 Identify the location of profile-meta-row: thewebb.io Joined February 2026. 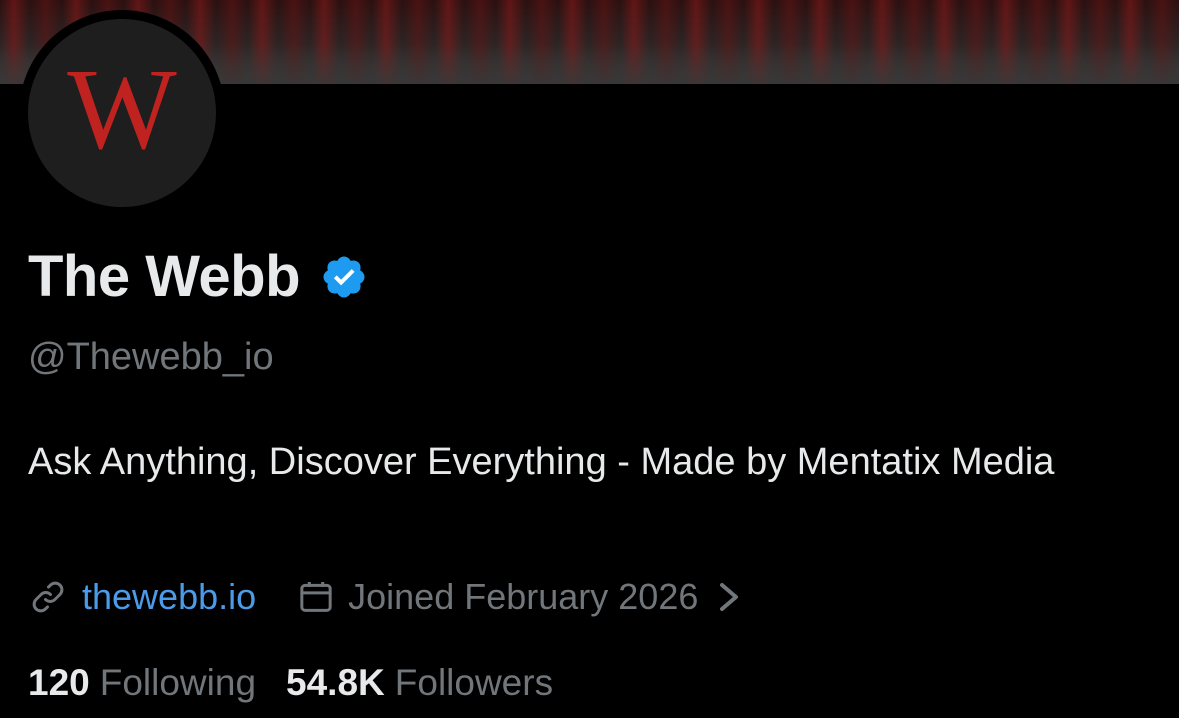
(385, 597).